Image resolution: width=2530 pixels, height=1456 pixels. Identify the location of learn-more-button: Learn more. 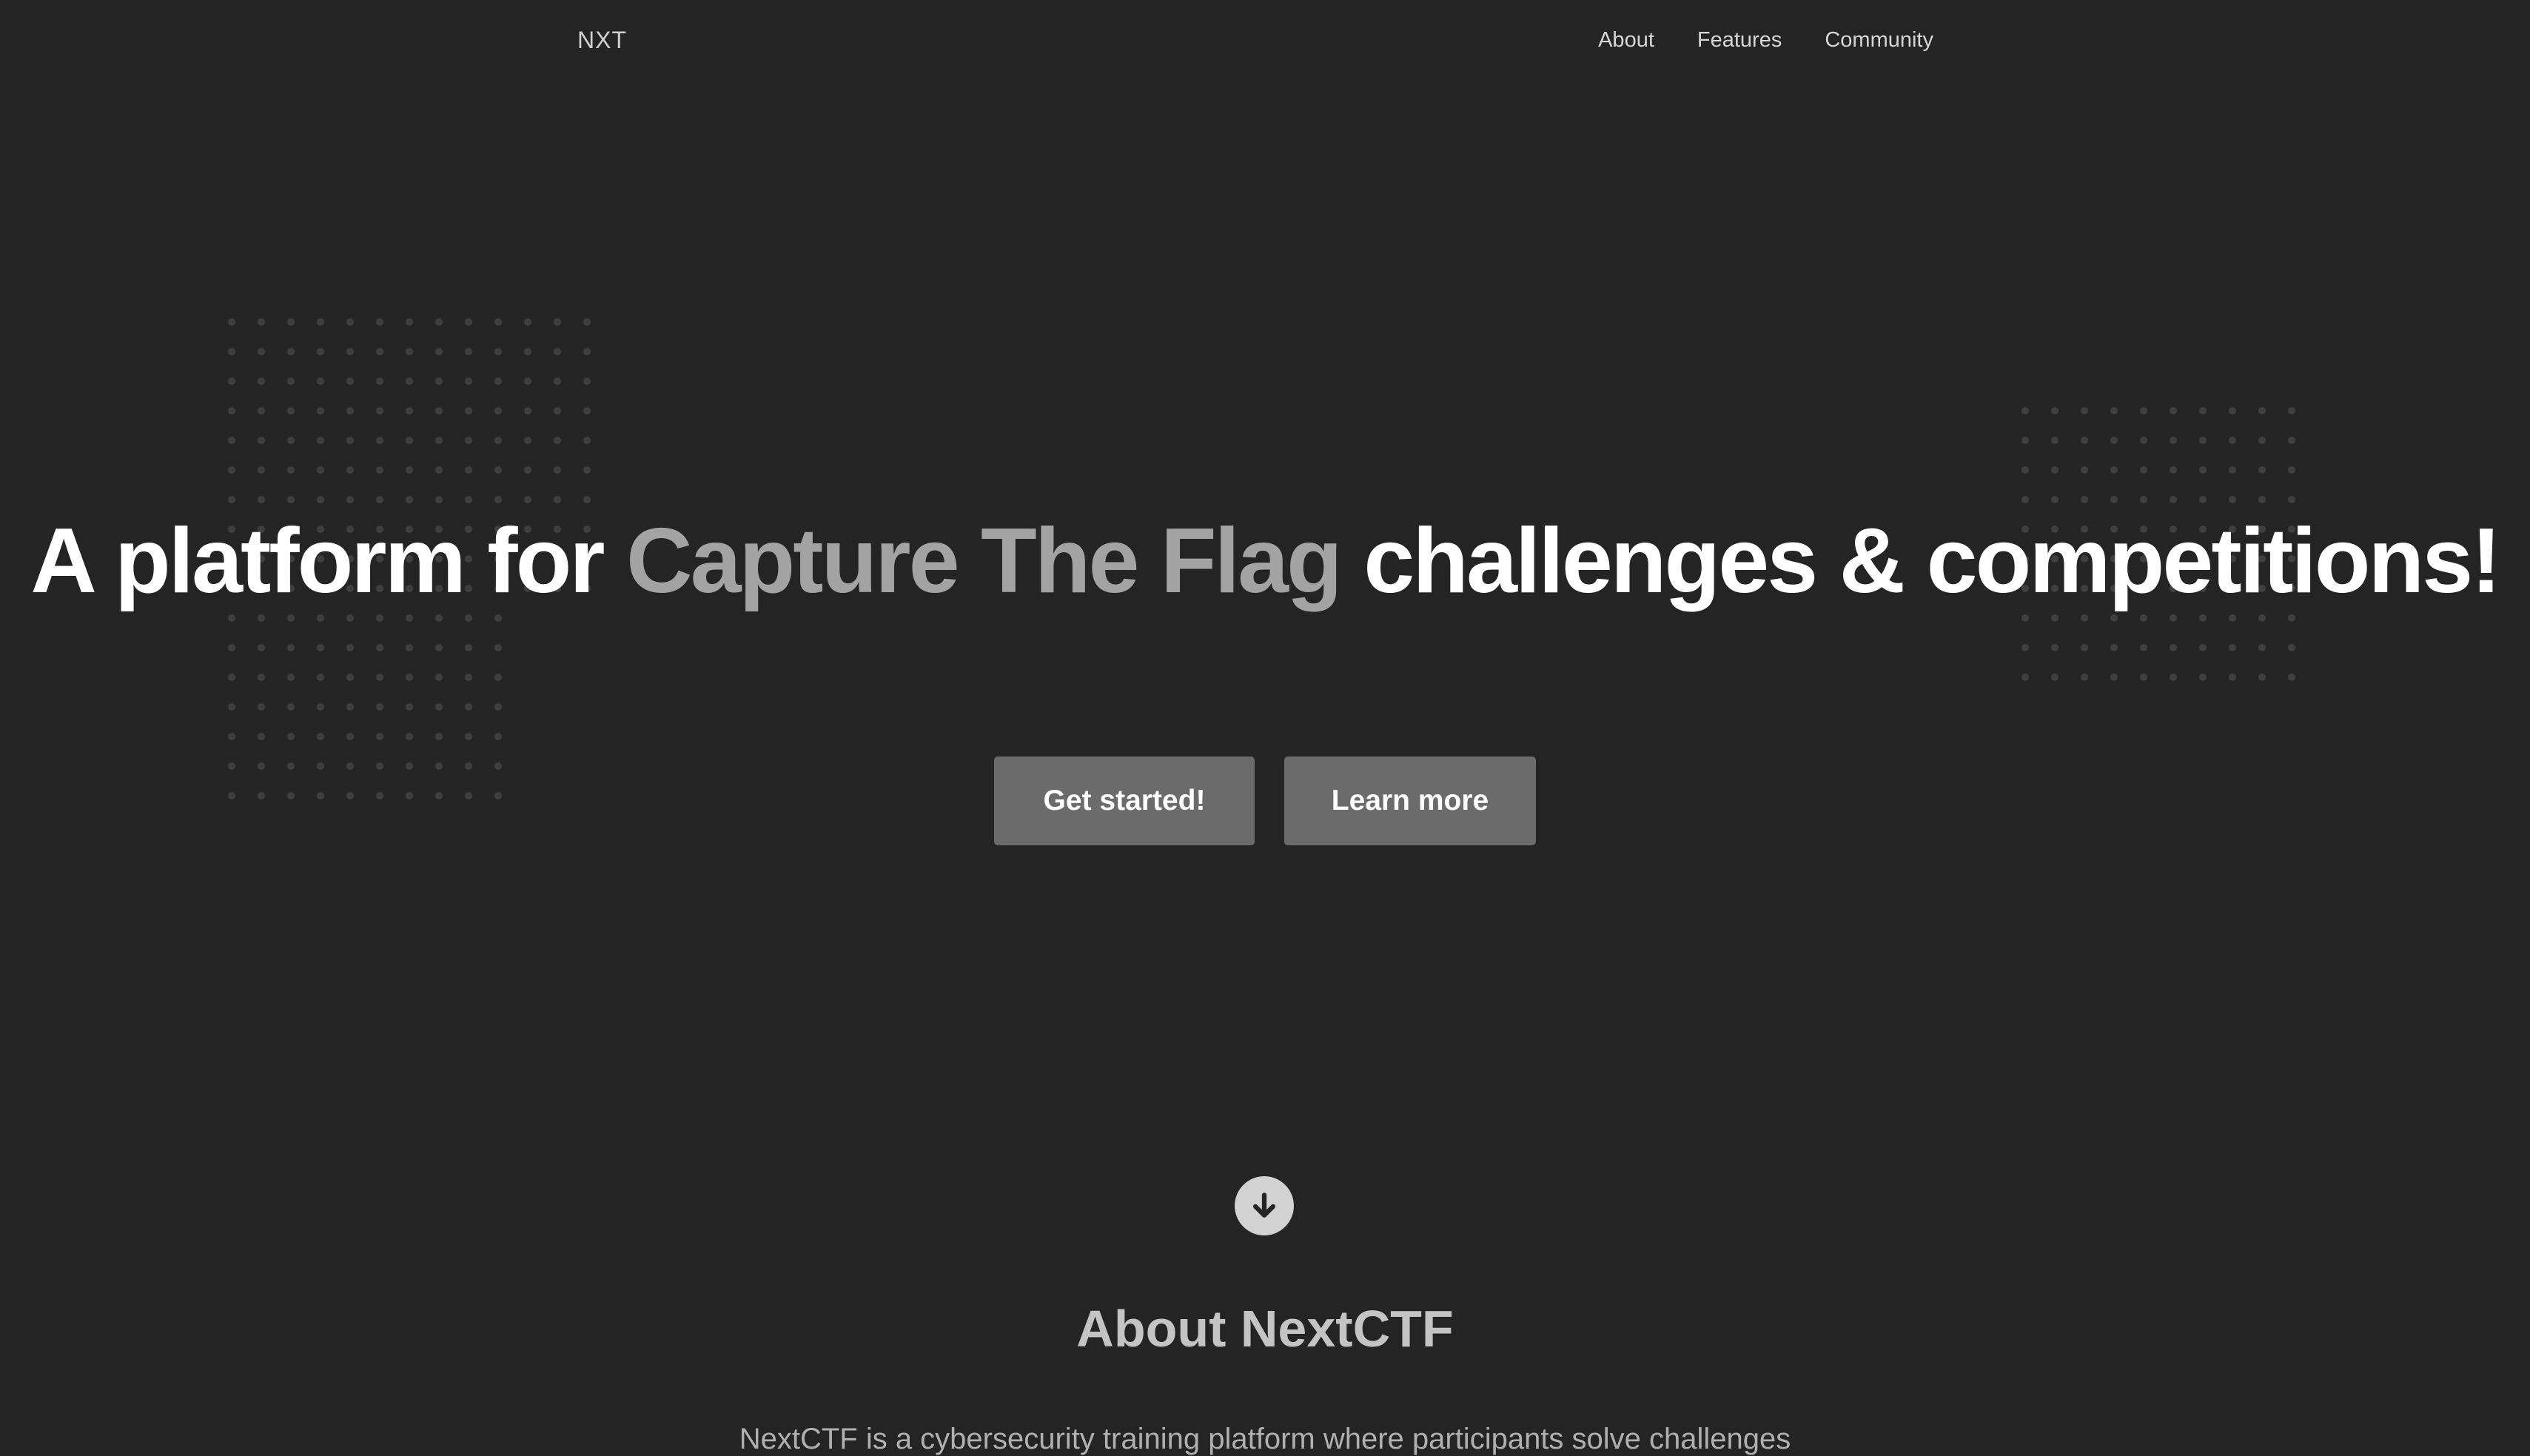
(1410, 800).